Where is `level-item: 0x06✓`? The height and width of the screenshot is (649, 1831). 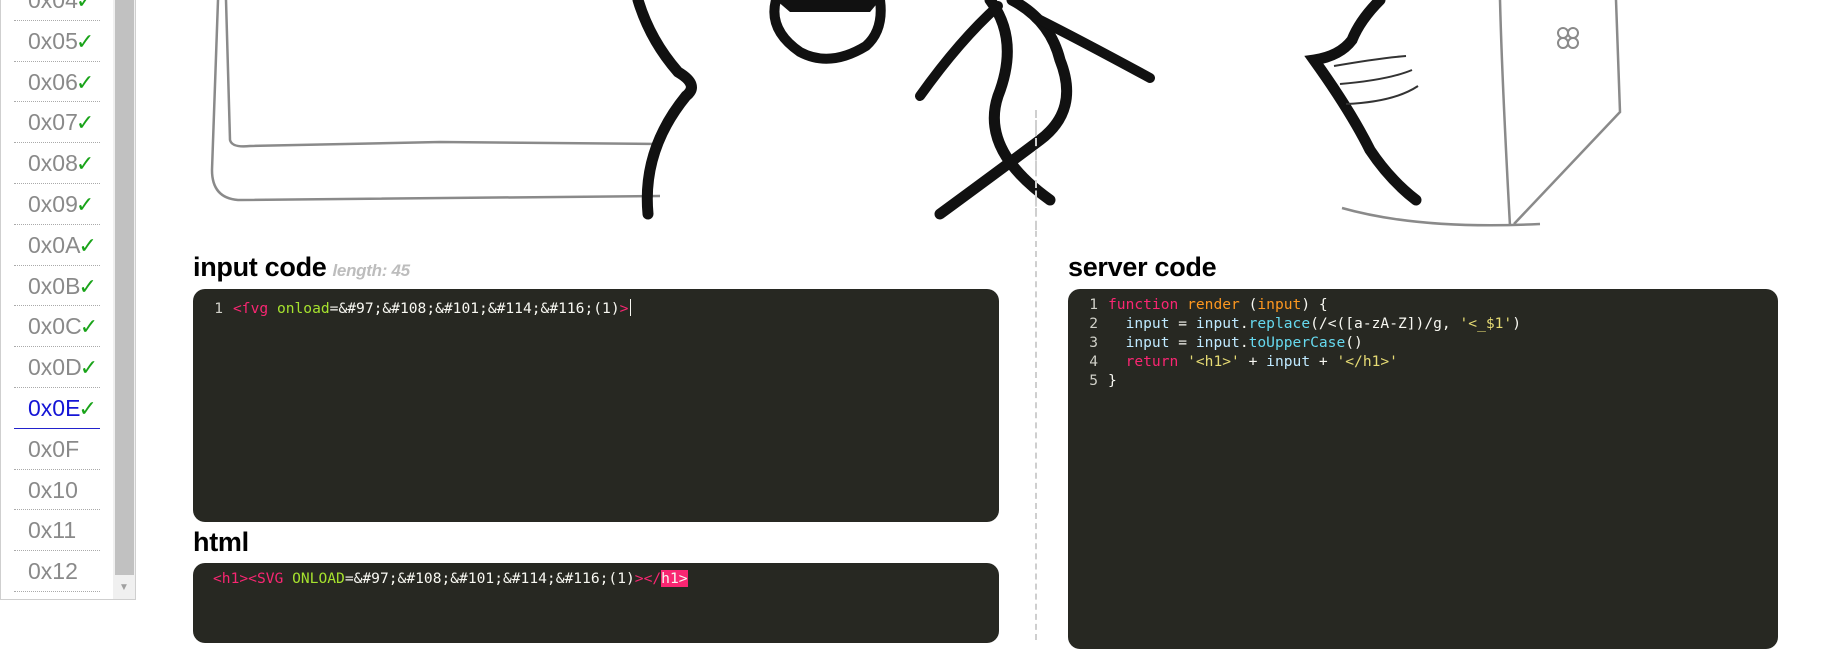 level-item: 0x06✓ is located at coordinates (57, 82).